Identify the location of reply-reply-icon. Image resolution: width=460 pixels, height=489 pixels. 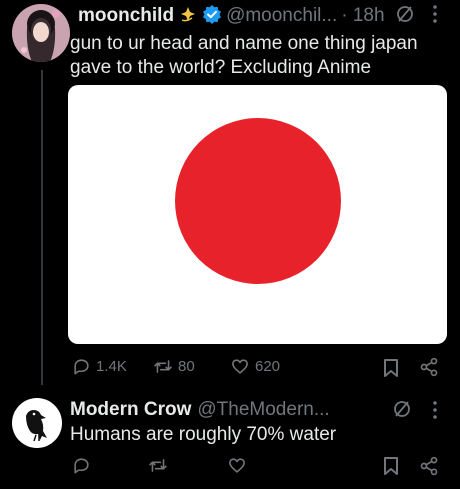
(81, 466).